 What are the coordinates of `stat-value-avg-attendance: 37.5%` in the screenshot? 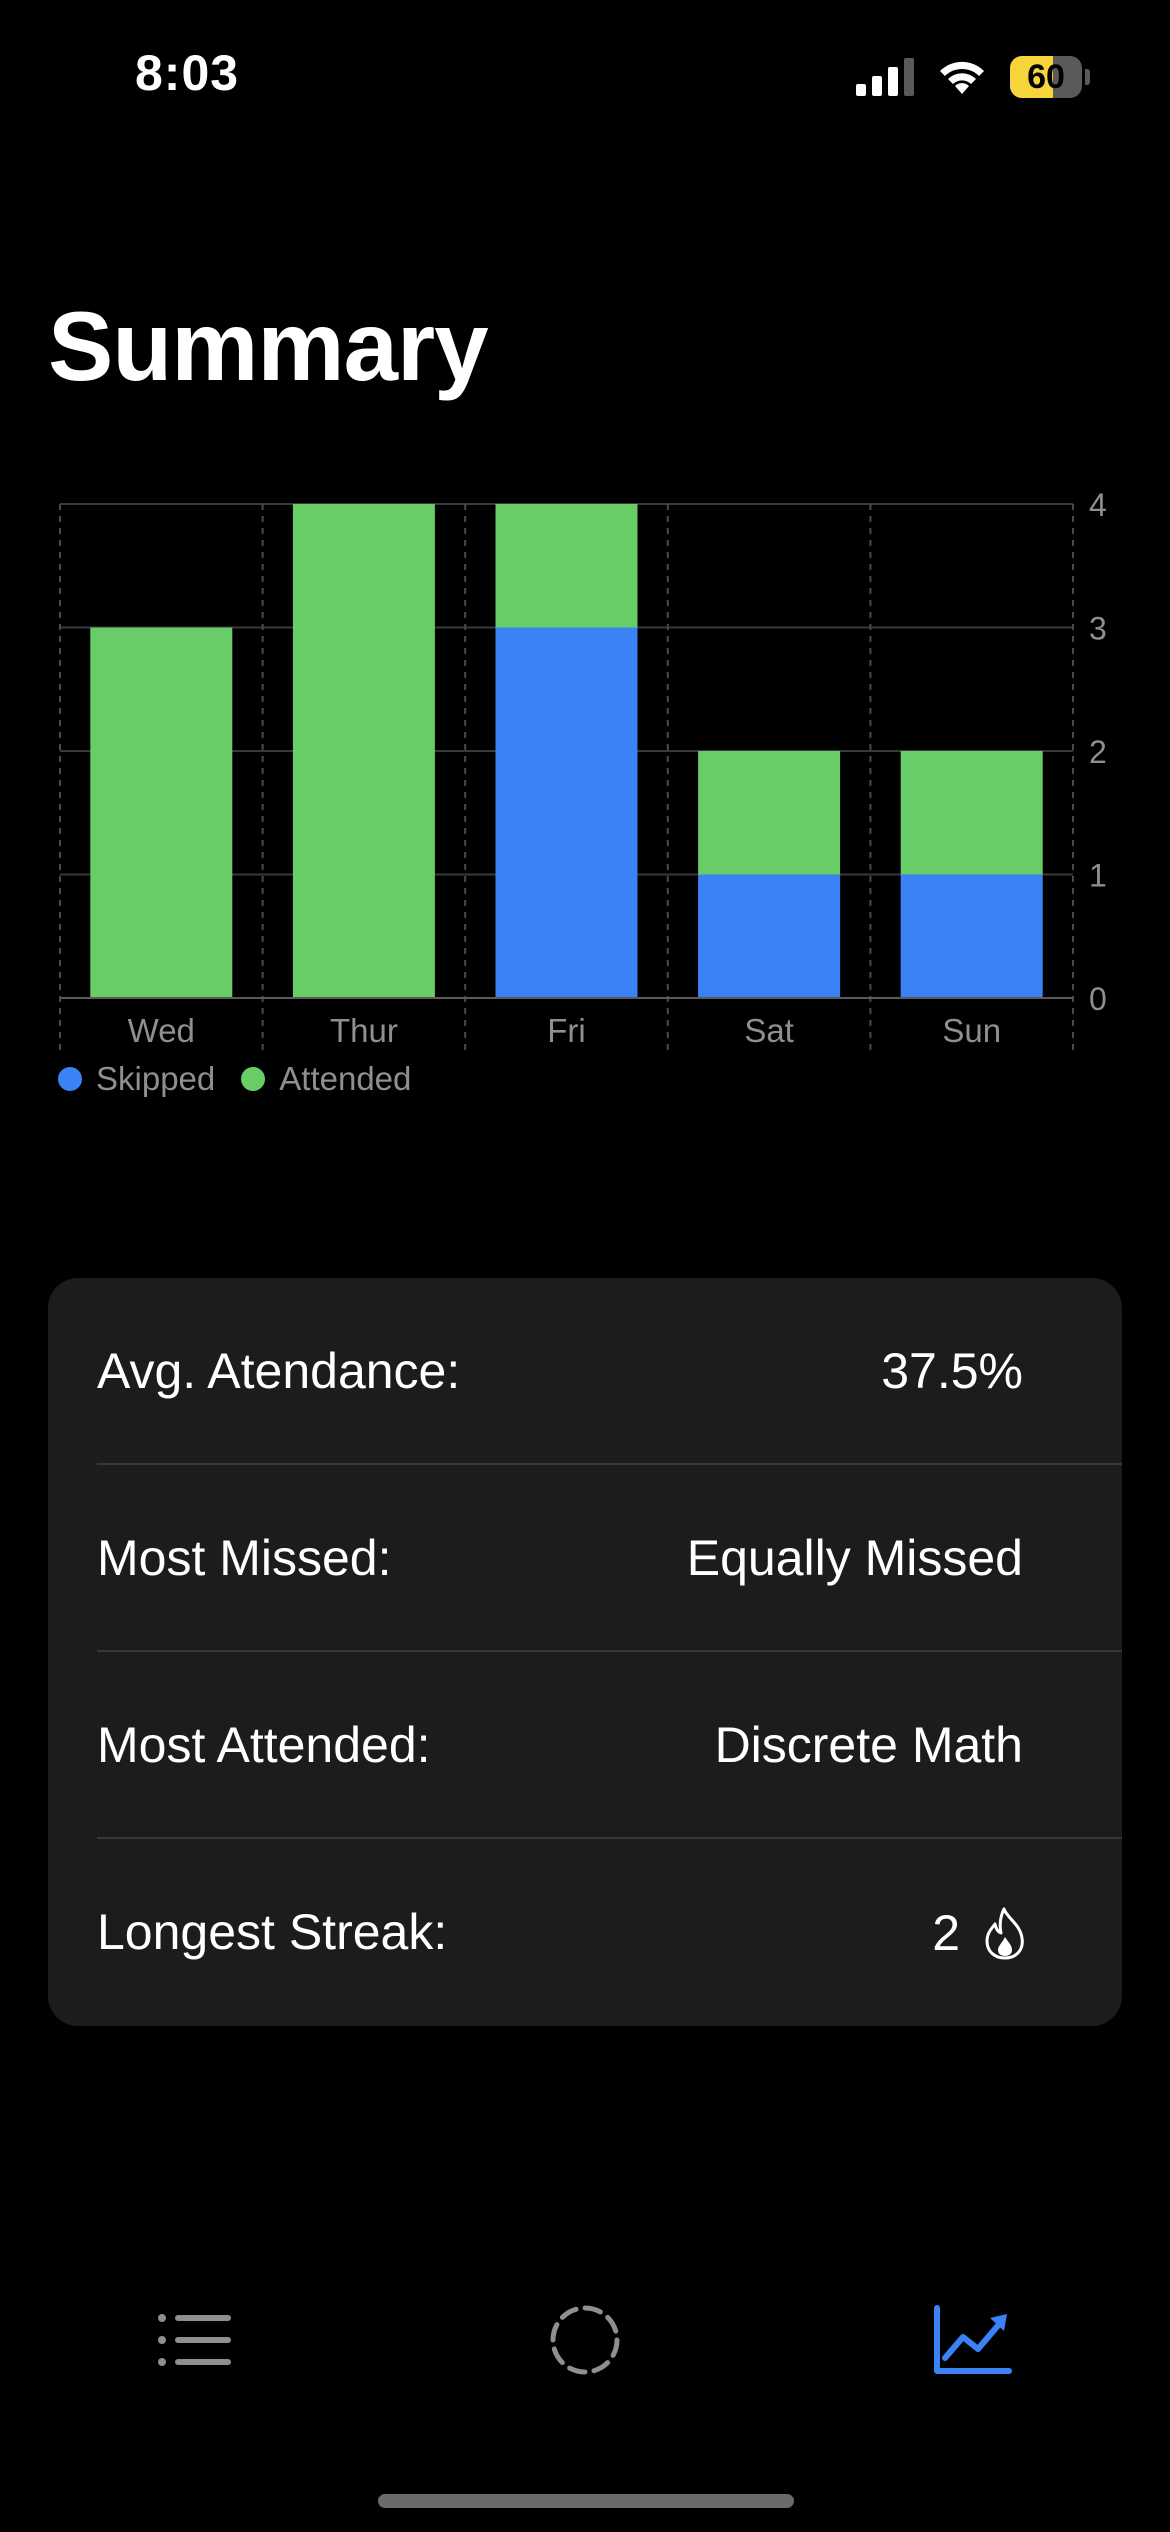 It's located at (952, 1371).